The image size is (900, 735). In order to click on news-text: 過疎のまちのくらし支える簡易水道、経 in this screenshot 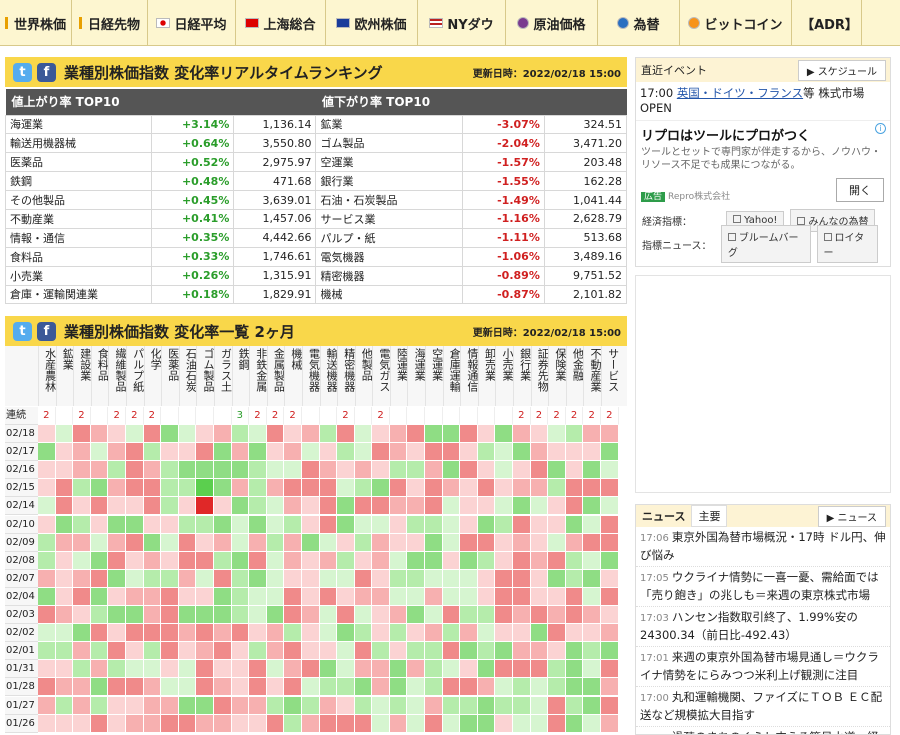, I will do `click(775, 732)`.